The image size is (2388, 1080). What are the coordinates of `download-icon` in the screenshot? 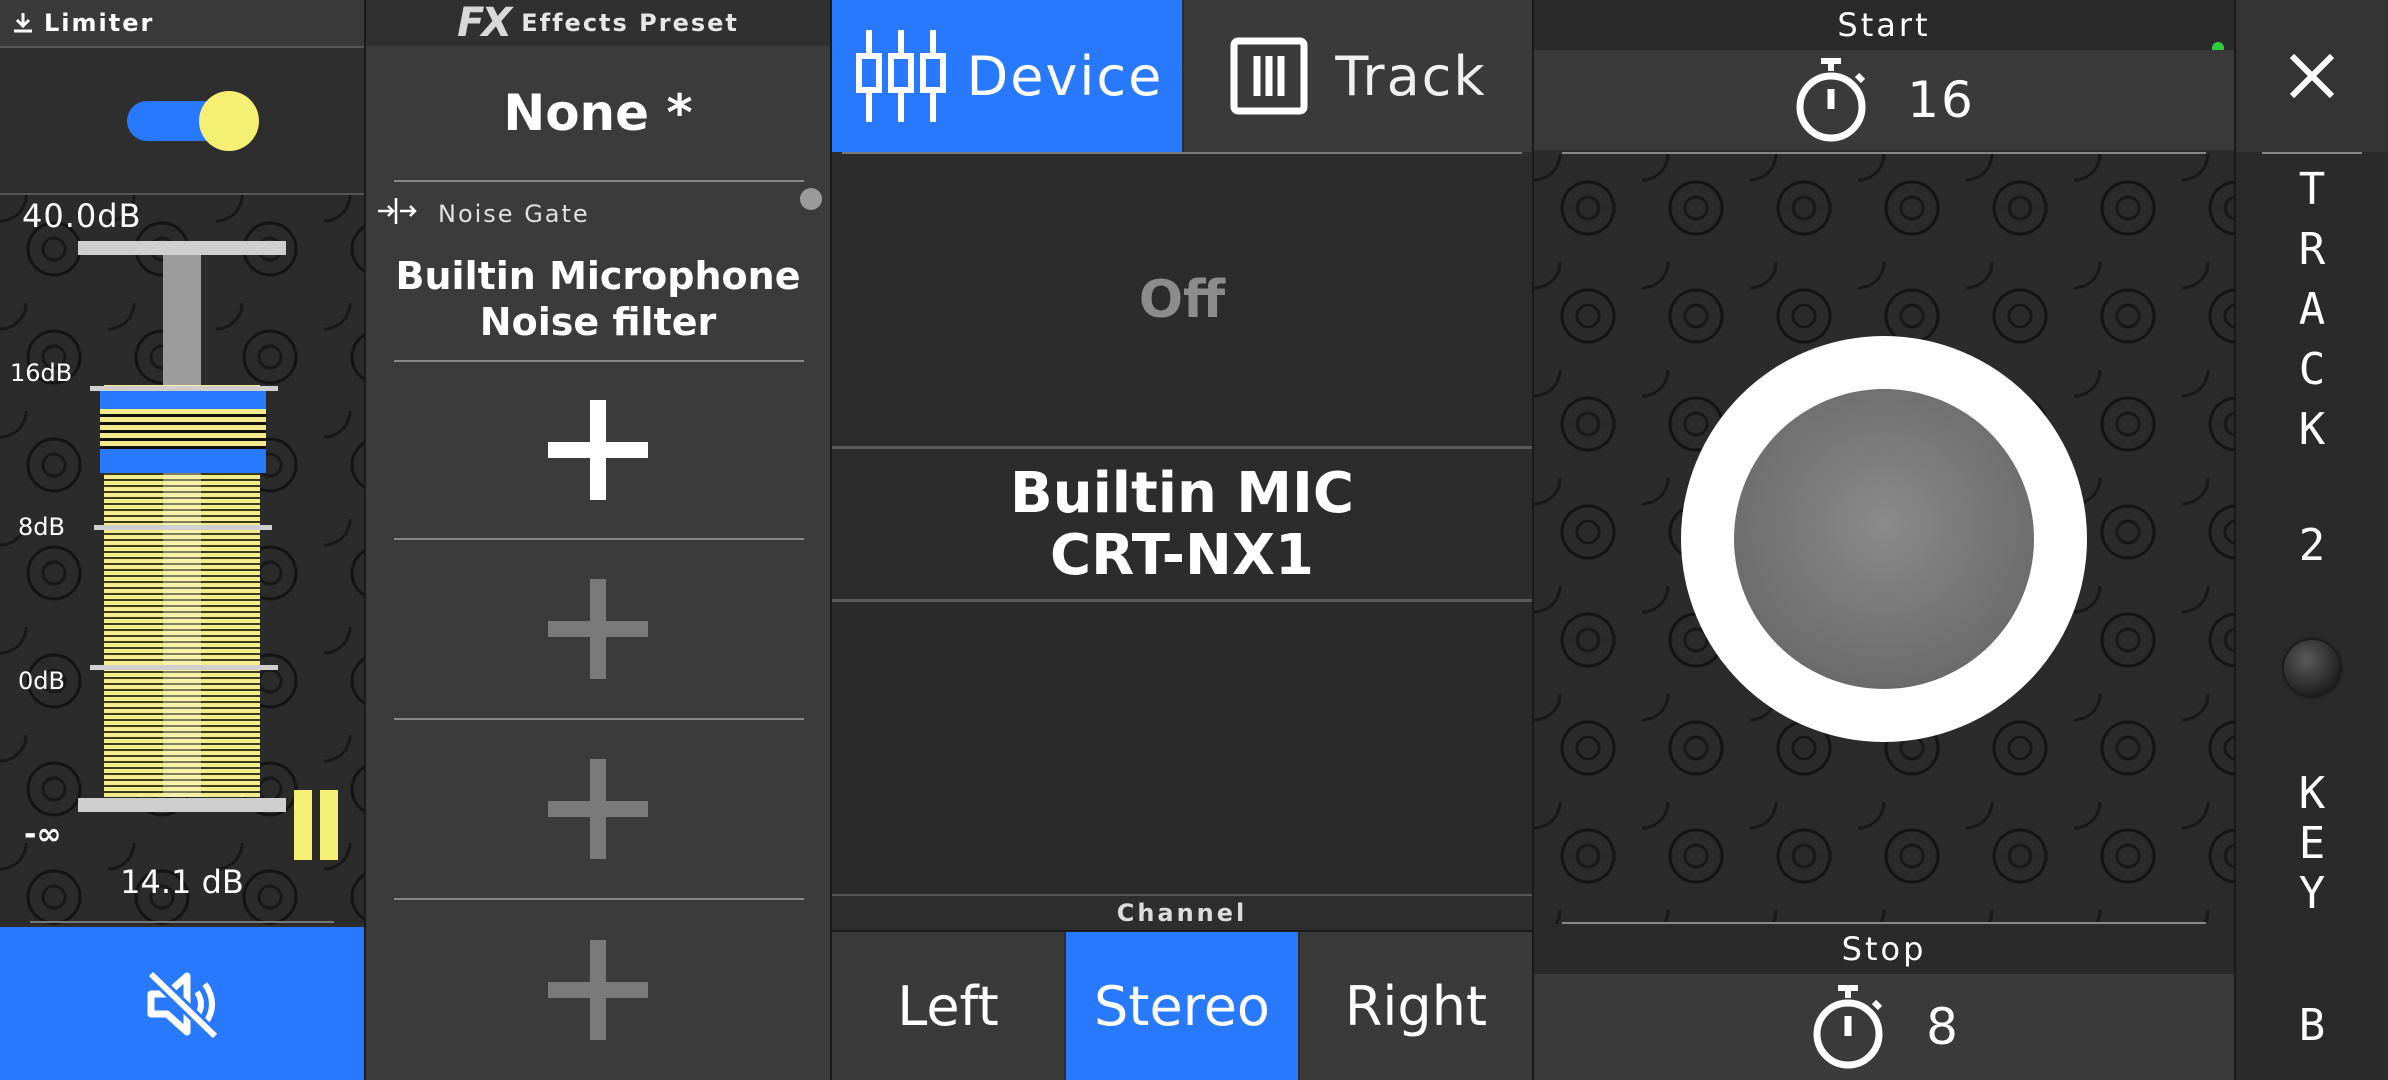 It's located at (23, 23).